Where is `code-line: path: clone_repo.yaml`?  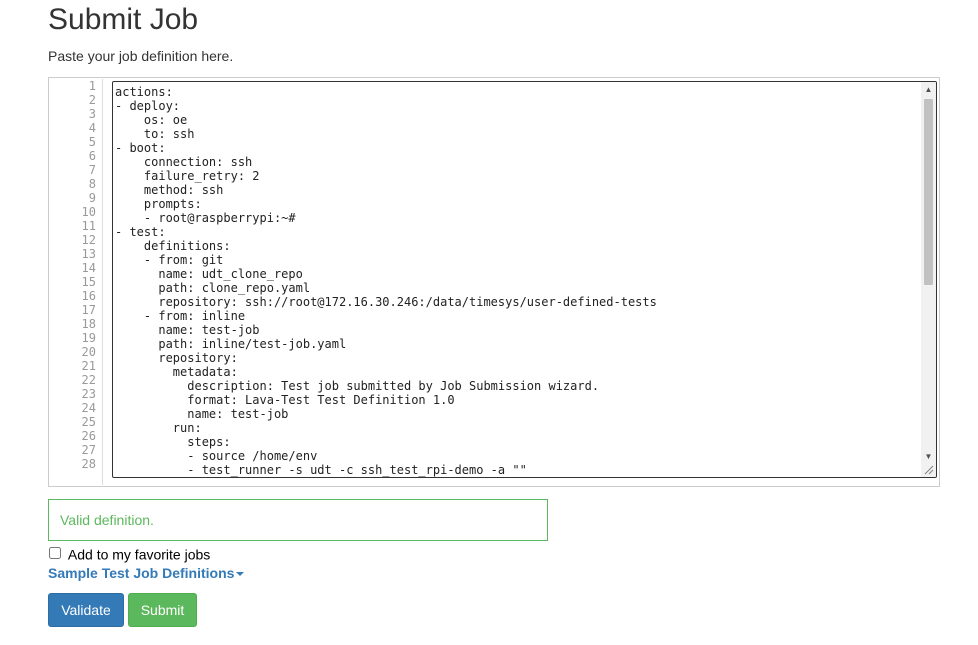 code-line: path: clone_repo.yaml is located at coordinates (213, 288).